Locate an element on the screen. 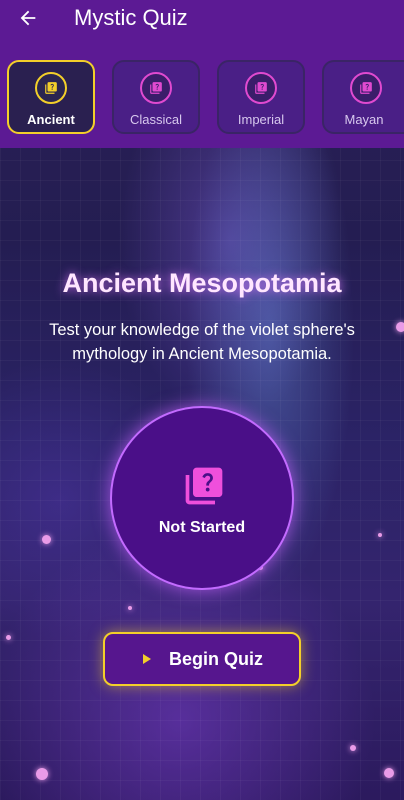 This screenshot has width=404, height=800. quiz-status-text: Not Started is located at coordinates (202, 527).